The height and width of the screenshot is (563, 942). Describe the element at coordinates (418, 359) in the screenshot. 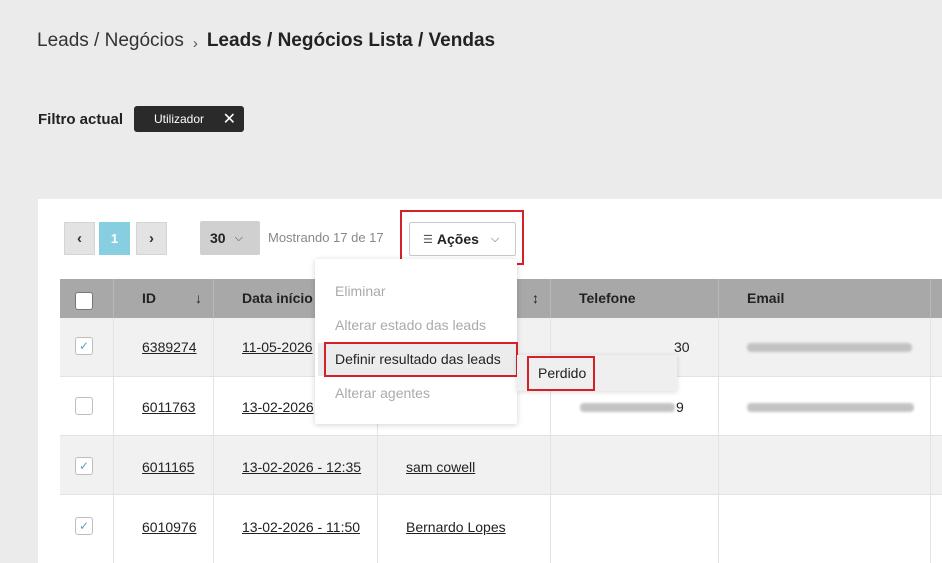

I see `menu-item-definir-resultado: Definir resultado das leads` at that location.